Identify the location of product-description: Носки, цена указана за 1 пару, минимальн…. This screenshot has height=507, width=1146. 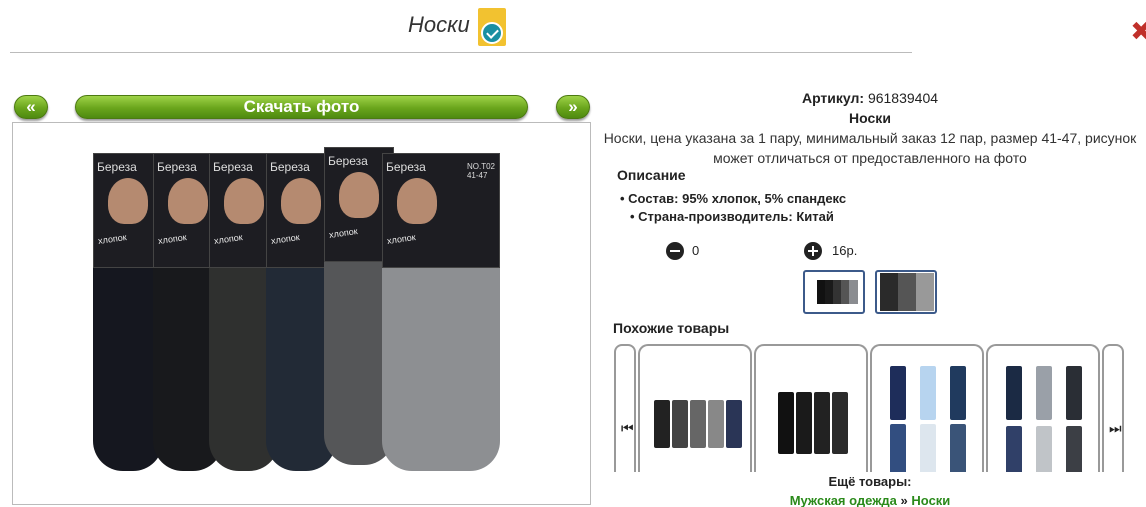
(870, 148).